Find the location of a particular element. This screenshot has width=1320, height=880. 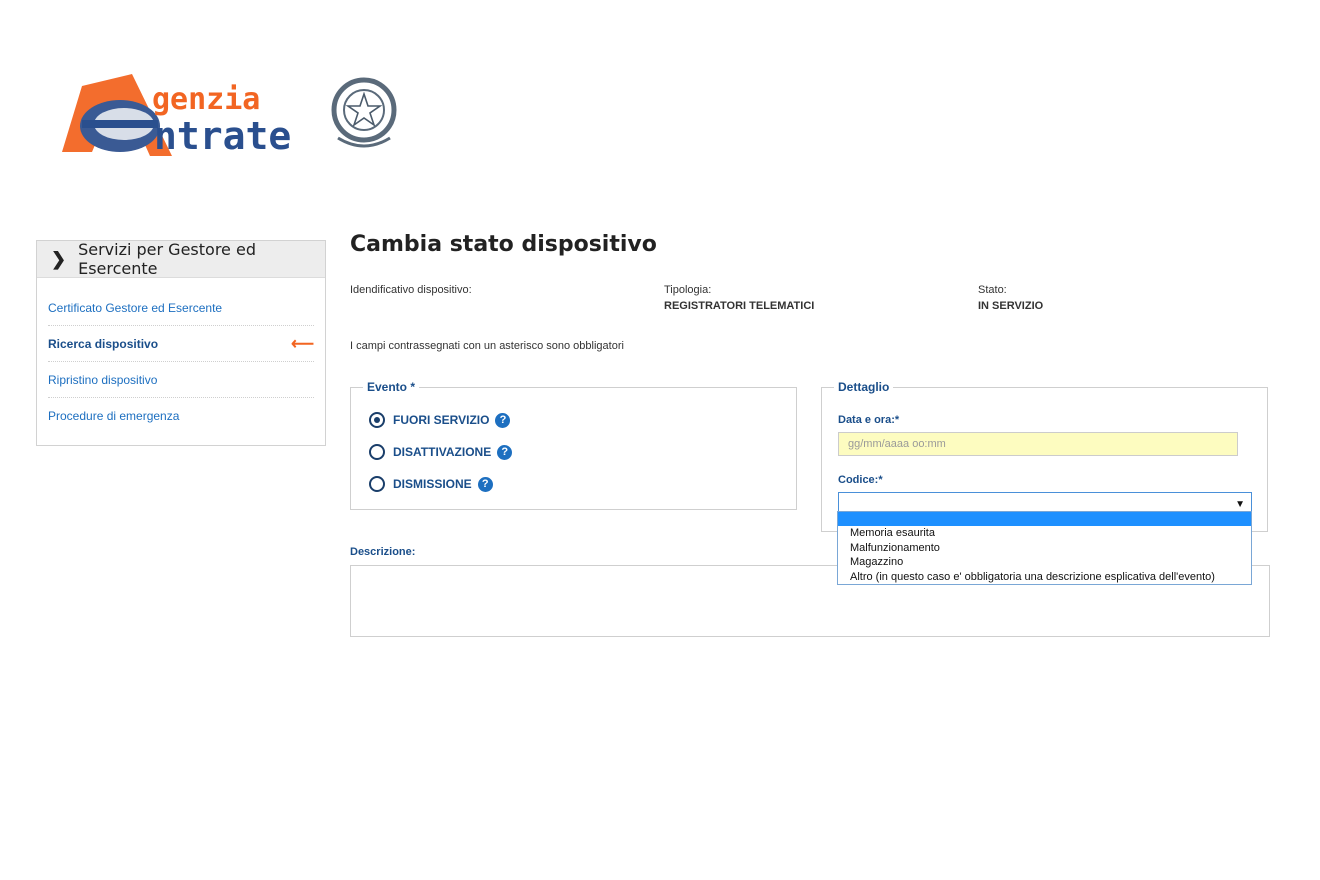

radio-disattivazione: DISATTIVAZIONE ? is located at coordinates (441, 452).